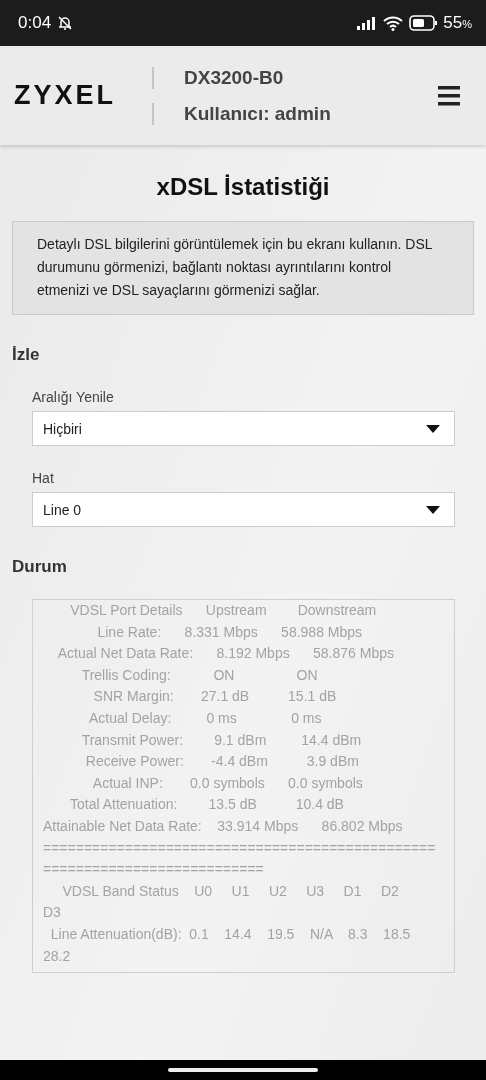 Image resolution: width=486 pixels, height=1080 pixels. What do you see at coordinates (423, 23) in the screenshot?
I see `battery-icon` at bounding box center [423, 23].